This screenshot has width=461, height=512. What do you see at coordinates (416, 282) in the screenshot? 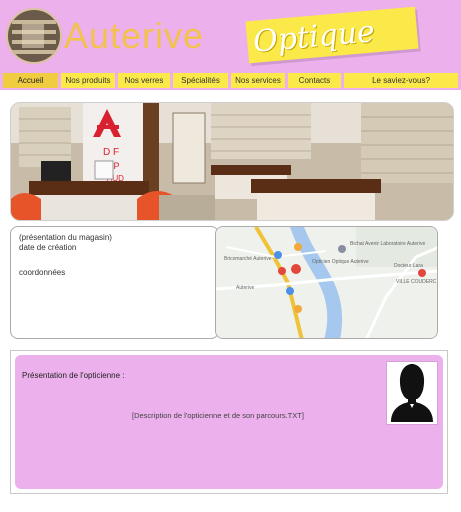
I see `map-label-ville-couderc: VILLE COUDERC` at bounding box center [416, 282].